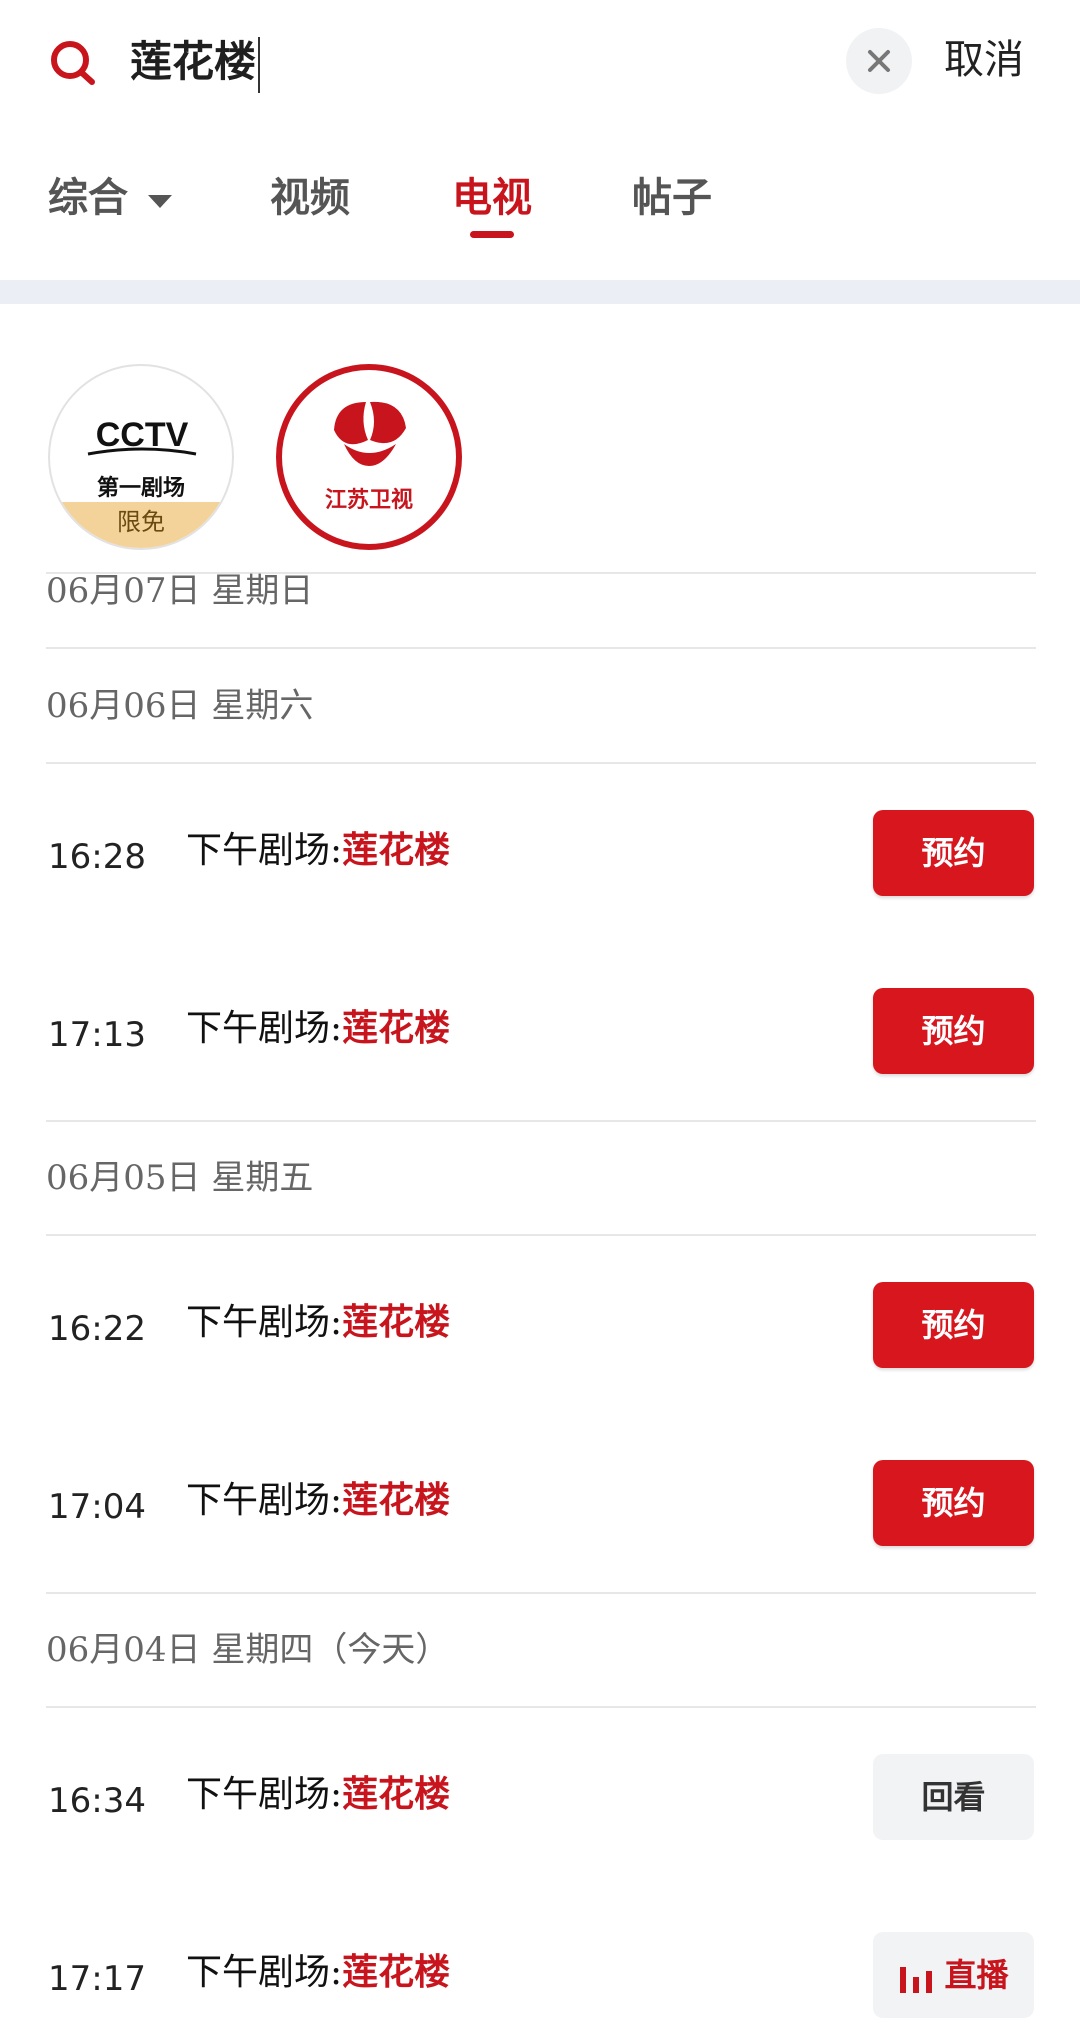  I want to click on search-icon, so click(73, 63).